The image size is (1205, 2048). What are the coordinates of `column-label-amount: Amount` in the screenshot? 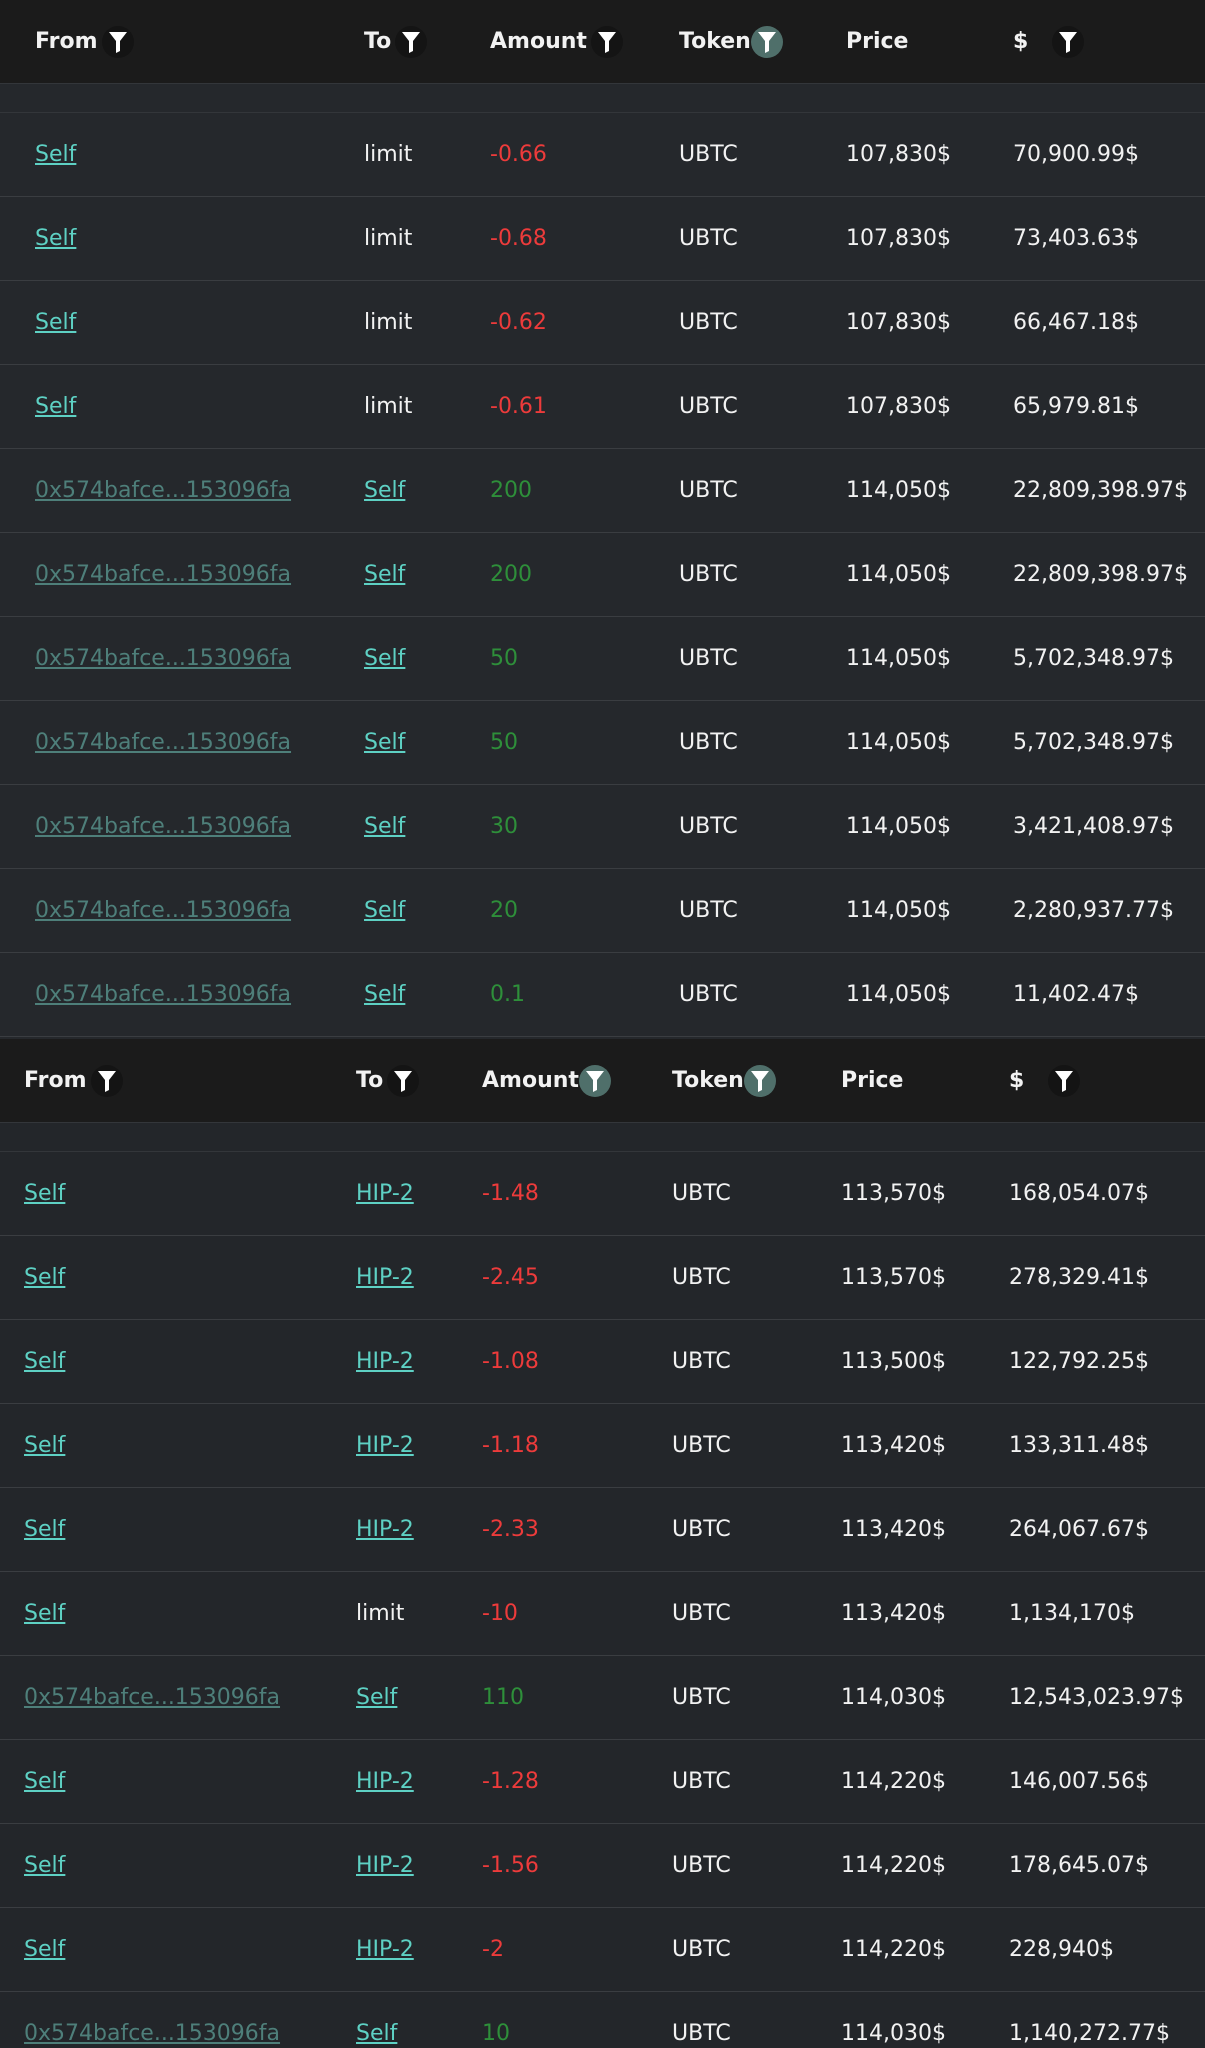 It's located at (530, 1080).